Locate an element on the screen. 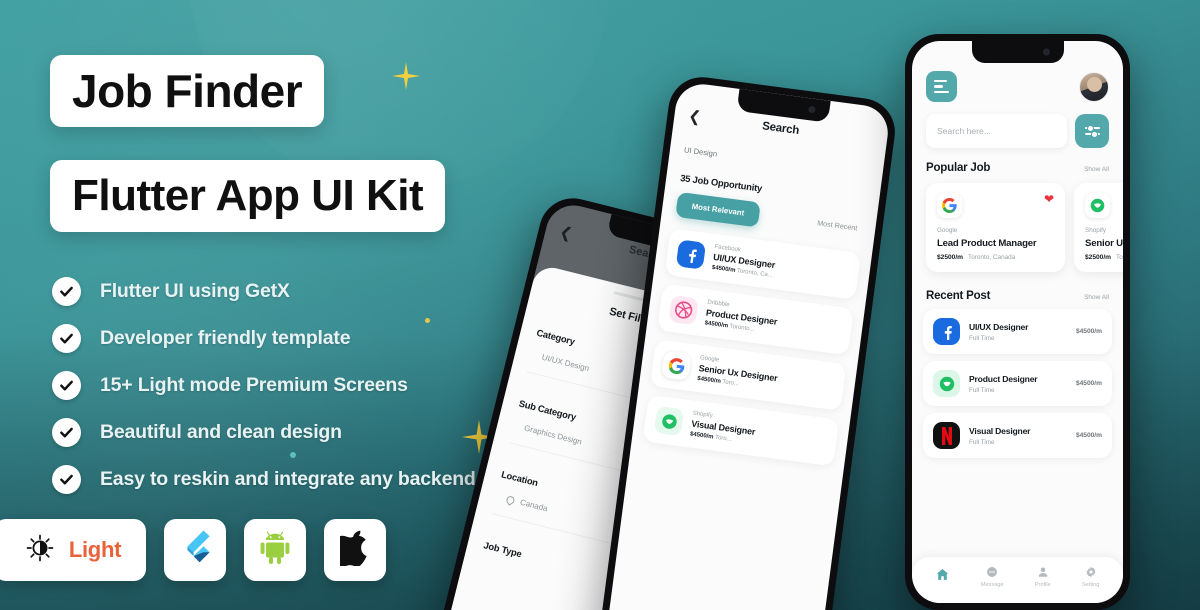 Image resolution: width=1200 pixels, height=610 pixels. list-item: Product Designer Full Time $4500/m is located at coordinates (1017, 383).